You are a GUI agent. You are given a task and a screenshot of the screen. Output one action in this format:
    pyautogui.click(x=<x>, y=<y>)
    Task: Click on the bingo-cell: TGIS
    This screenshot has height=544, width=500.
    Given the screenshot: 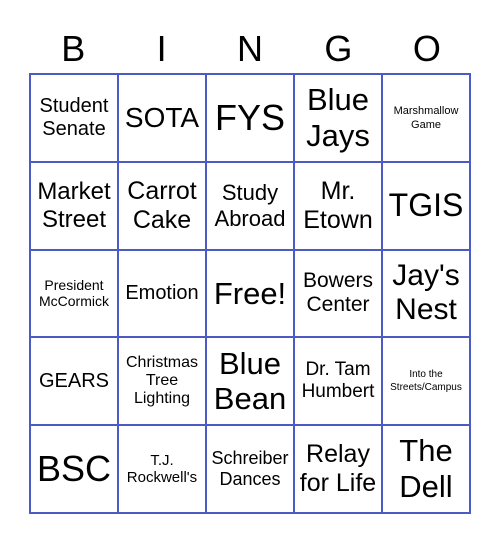 What is the action you would take?
    pyautogui.click(x=426, y=205)
    